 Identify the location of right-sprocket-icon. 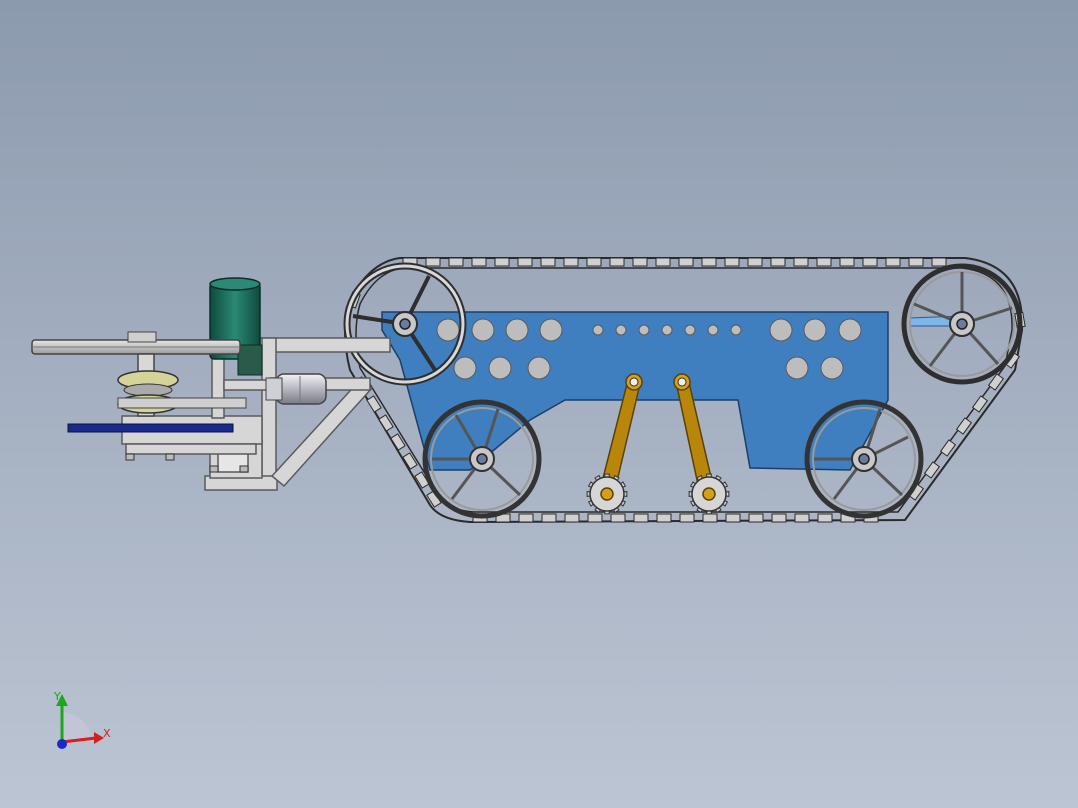
(709, 494).